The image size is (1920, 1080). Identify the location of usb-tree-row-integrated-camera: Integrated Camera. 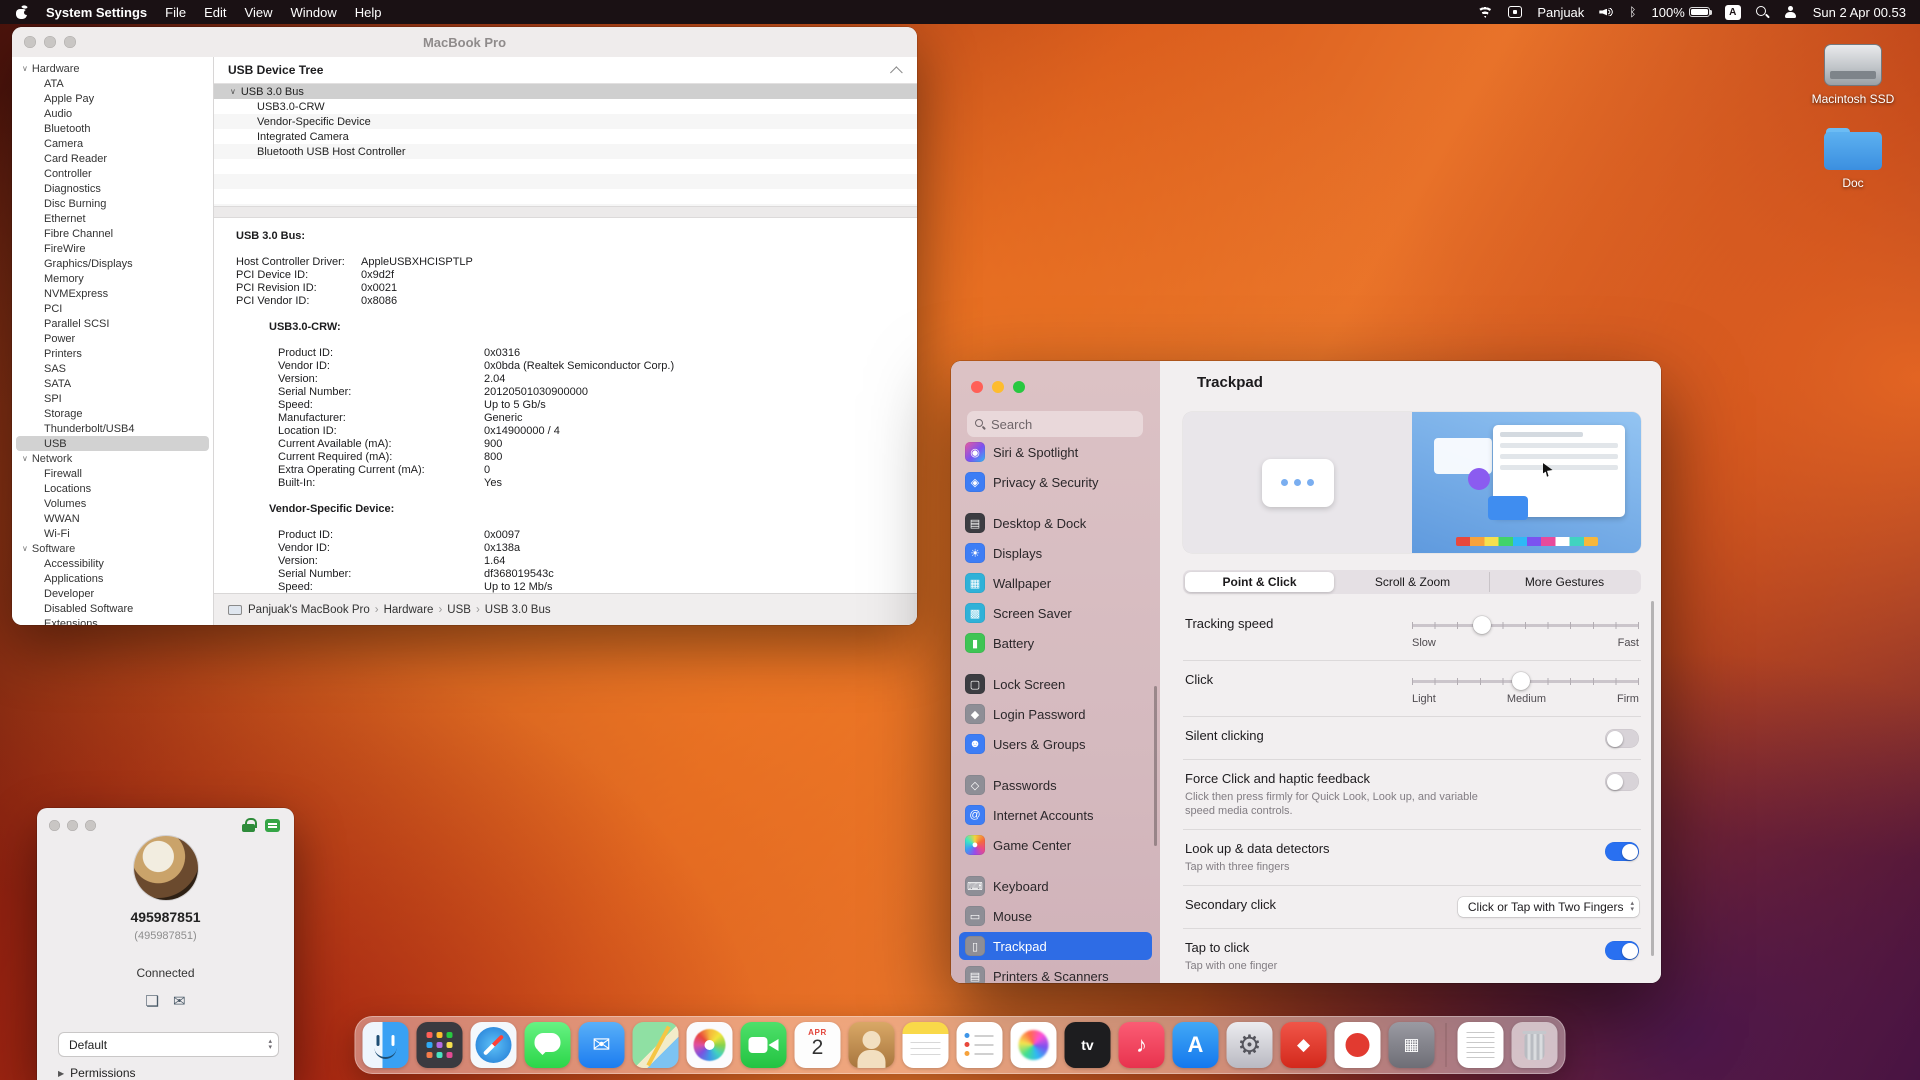
(565, 136).